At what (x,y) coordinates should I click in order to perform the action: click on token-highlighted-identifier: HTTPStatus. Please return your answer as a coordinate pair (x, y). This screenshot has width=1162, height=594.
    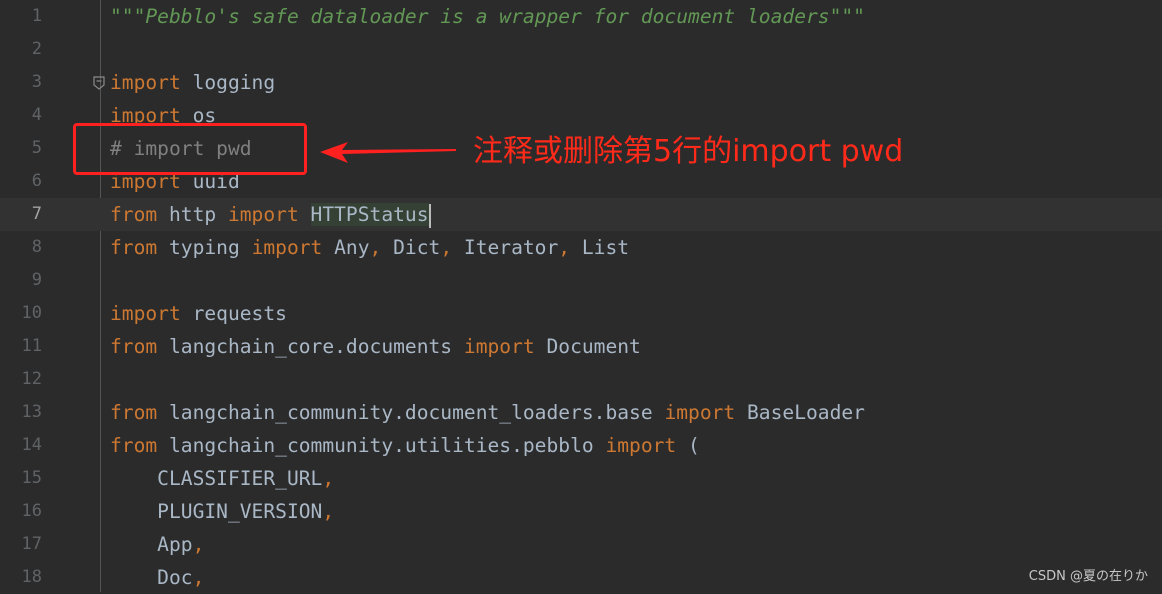
    Looking at the image, I should click on (369, 214).